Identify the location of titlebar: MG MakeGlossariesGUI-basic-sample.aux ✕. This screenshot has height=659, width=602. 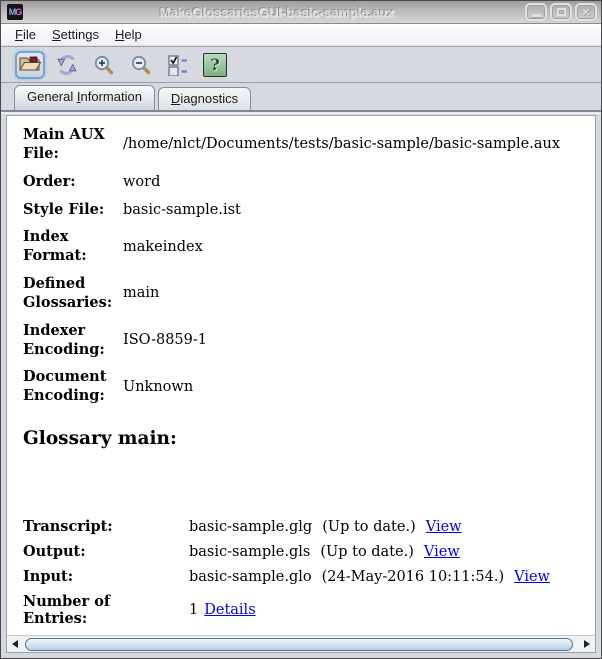
(301, 12).